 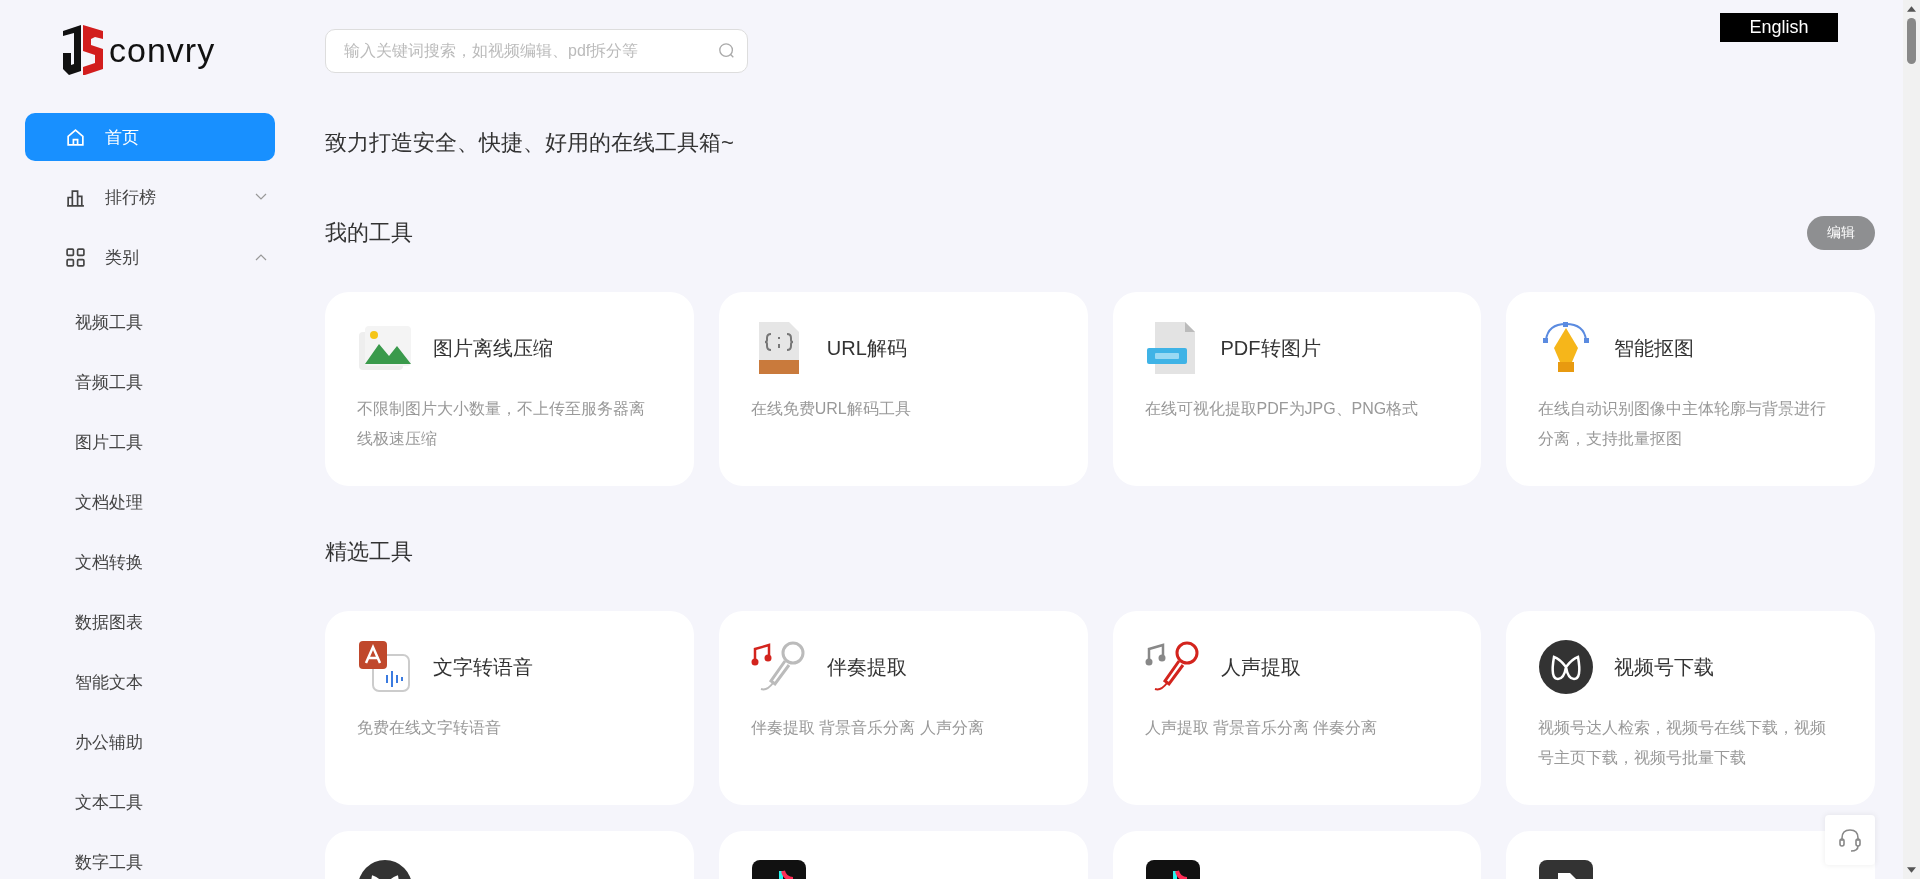 What do you see at coordinates (831, 409) in the screenshot?
I see `tool-description: 在线免费URL解码工具` at bounding box center [831, 409].